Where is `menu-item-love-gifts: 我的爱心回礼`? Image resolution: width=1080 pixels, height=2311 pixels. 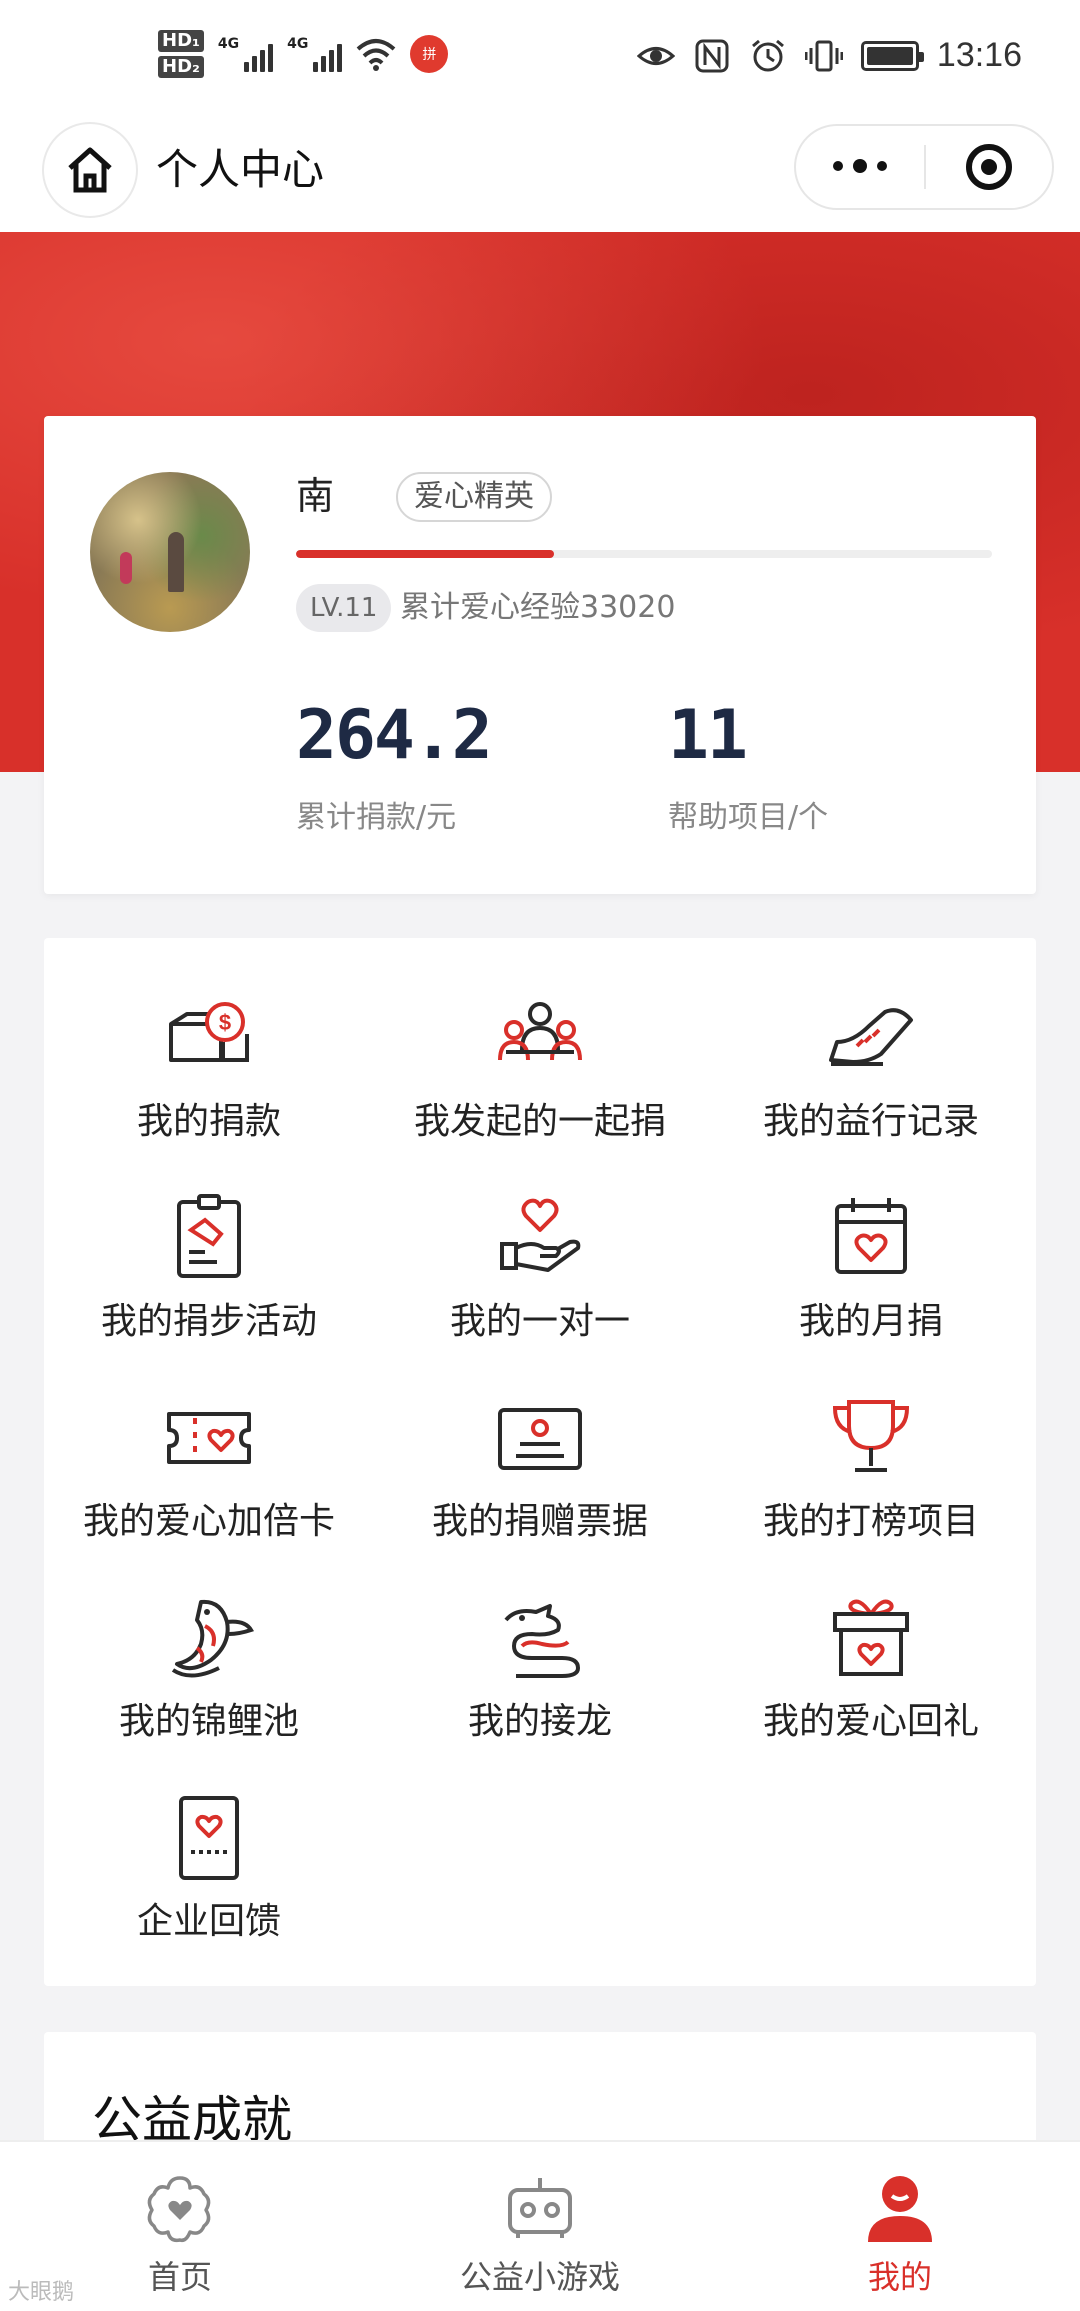 menu-item-love-gifts: 我的爱心回礼 is located at coordinates (871, 1680).